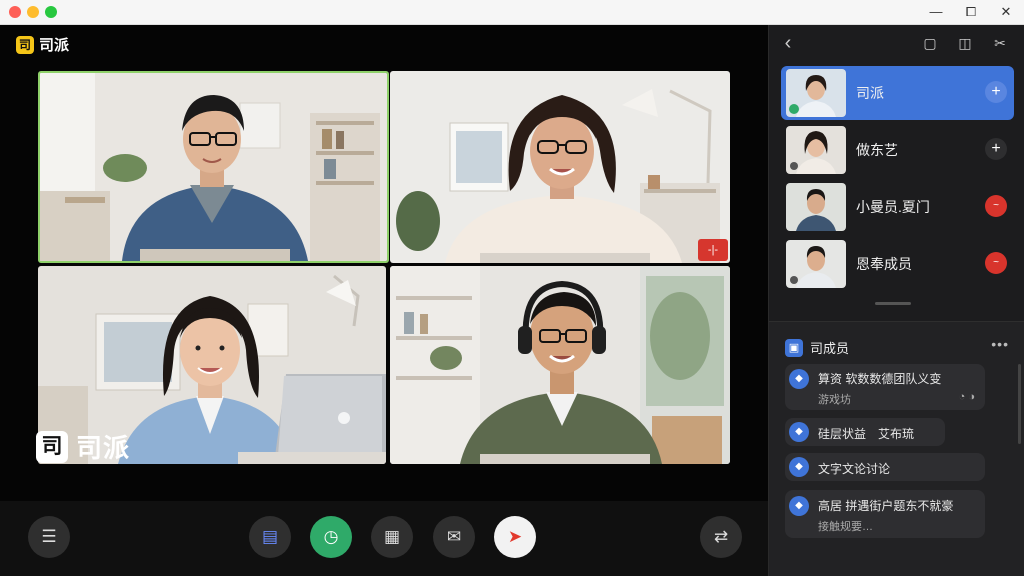  Describe the element at coordinates (49, 537) in the screenshot. I see `participants-list-button: ☰` at that location.